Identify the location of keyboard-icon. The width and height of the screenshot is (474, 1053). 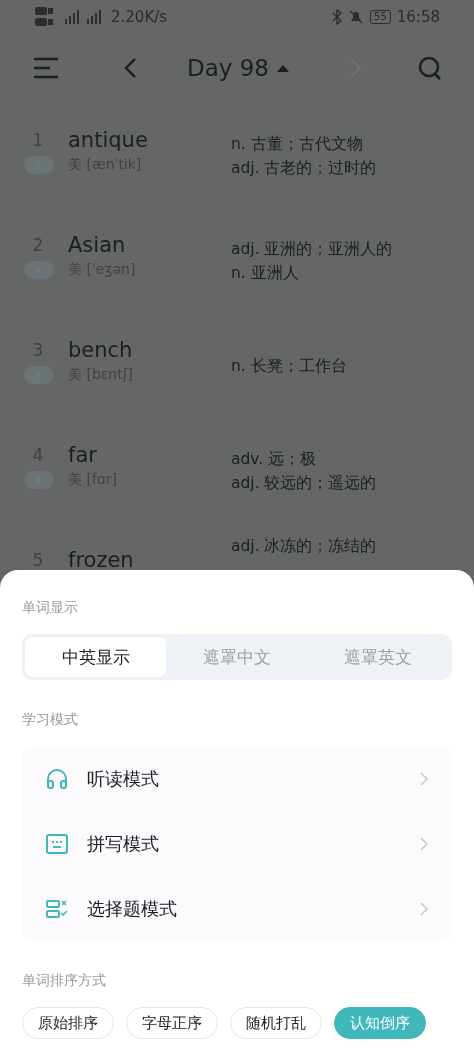
(57, 843).